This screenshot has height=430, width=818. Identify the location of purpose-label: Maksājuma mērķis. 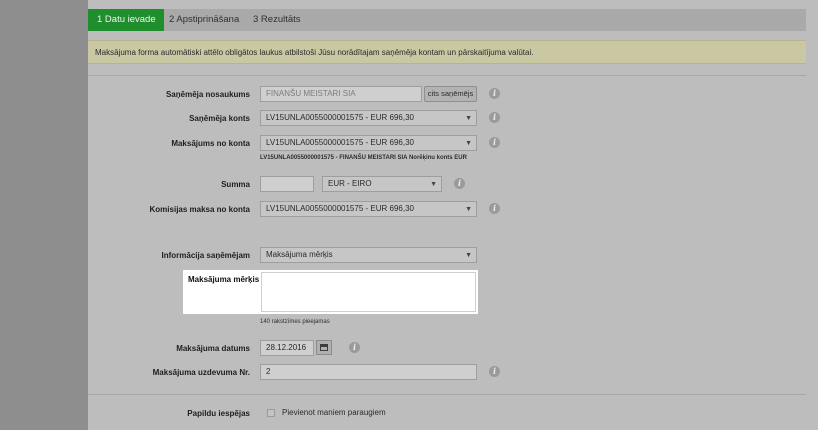
(224, 279).